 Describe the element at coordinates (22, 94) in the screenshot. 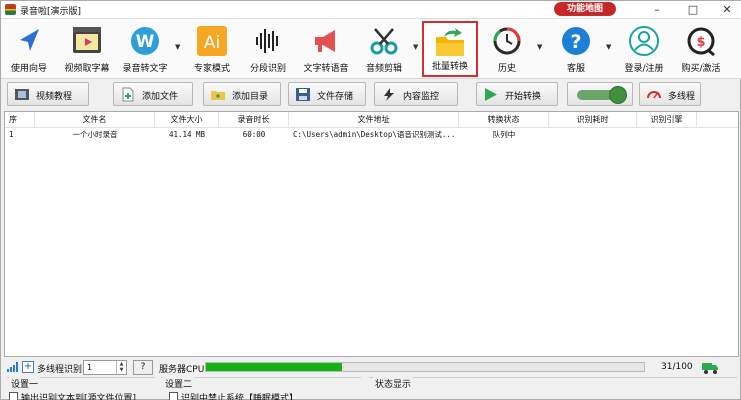

I see `film-icon` at that location.